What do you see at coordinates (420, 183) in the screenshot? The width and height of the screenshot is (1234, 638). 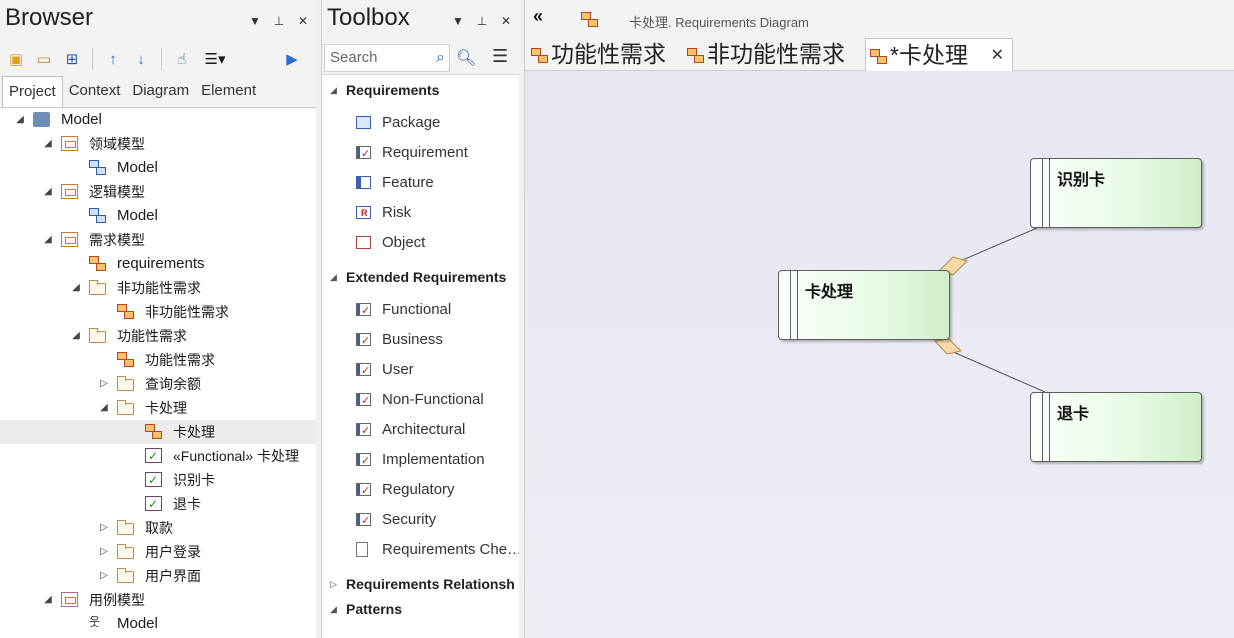 I see `toolbox-item-feature: Feature` at bounding box center [420, 183].